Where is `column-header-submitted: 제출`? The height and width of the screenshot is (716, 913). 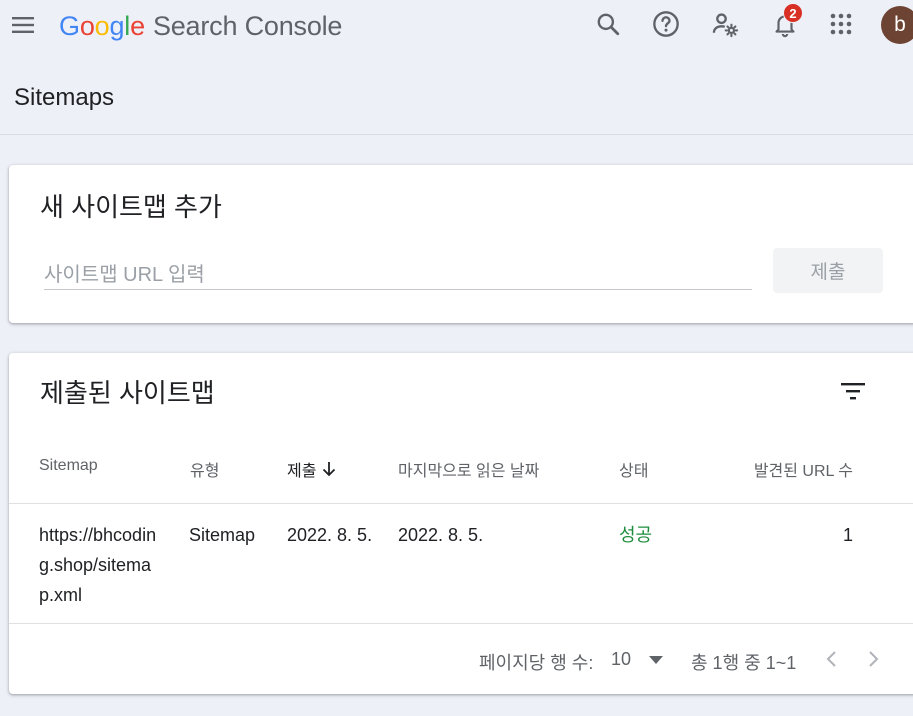 column-header-submitted: 제출 is located at coordinates (311, 469).